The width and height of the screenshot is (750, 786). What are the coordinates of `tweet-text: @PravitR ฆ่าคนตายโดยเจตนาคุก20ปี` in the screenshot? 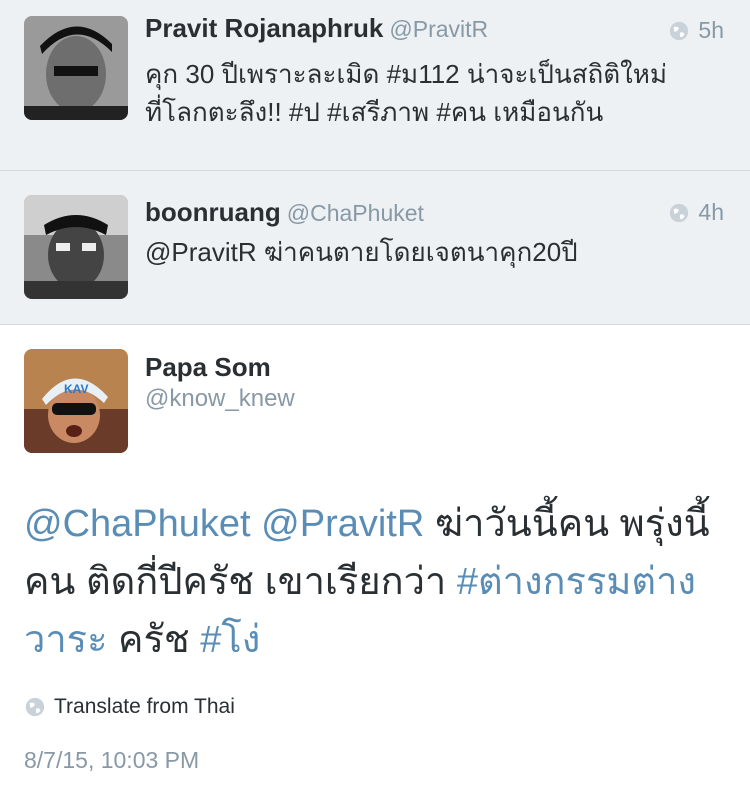 It's located at (437, 252).